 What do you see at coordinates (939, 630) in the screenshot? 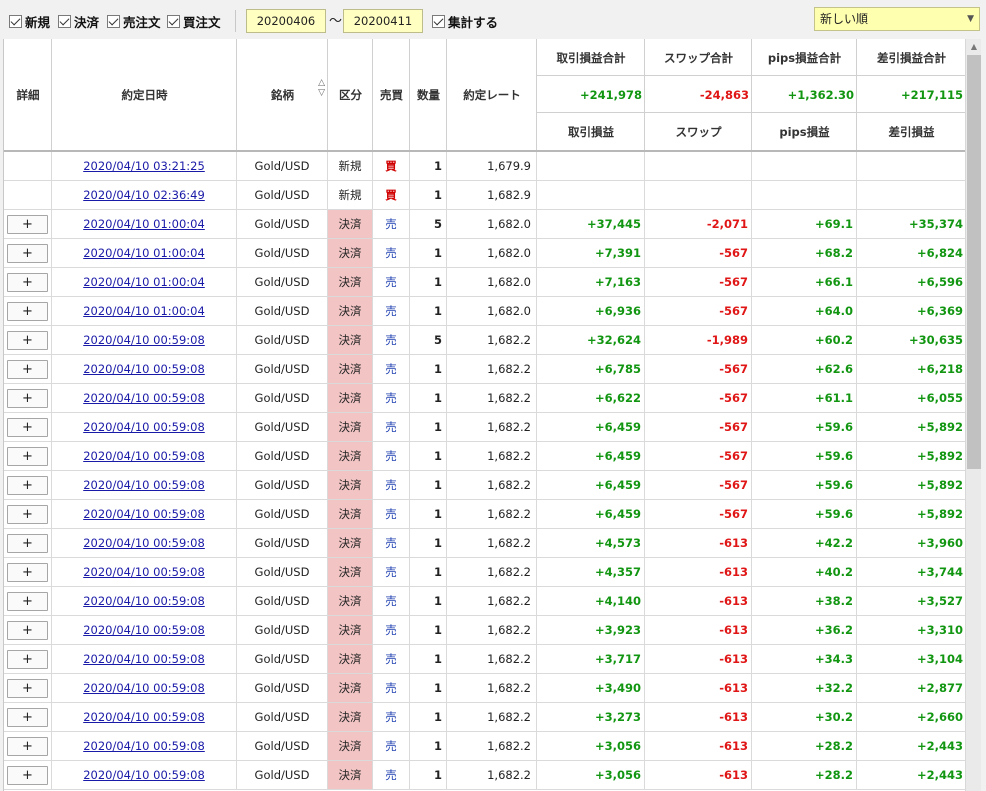
I see `net-cell: +3,310` at bounding box center [939, 630].